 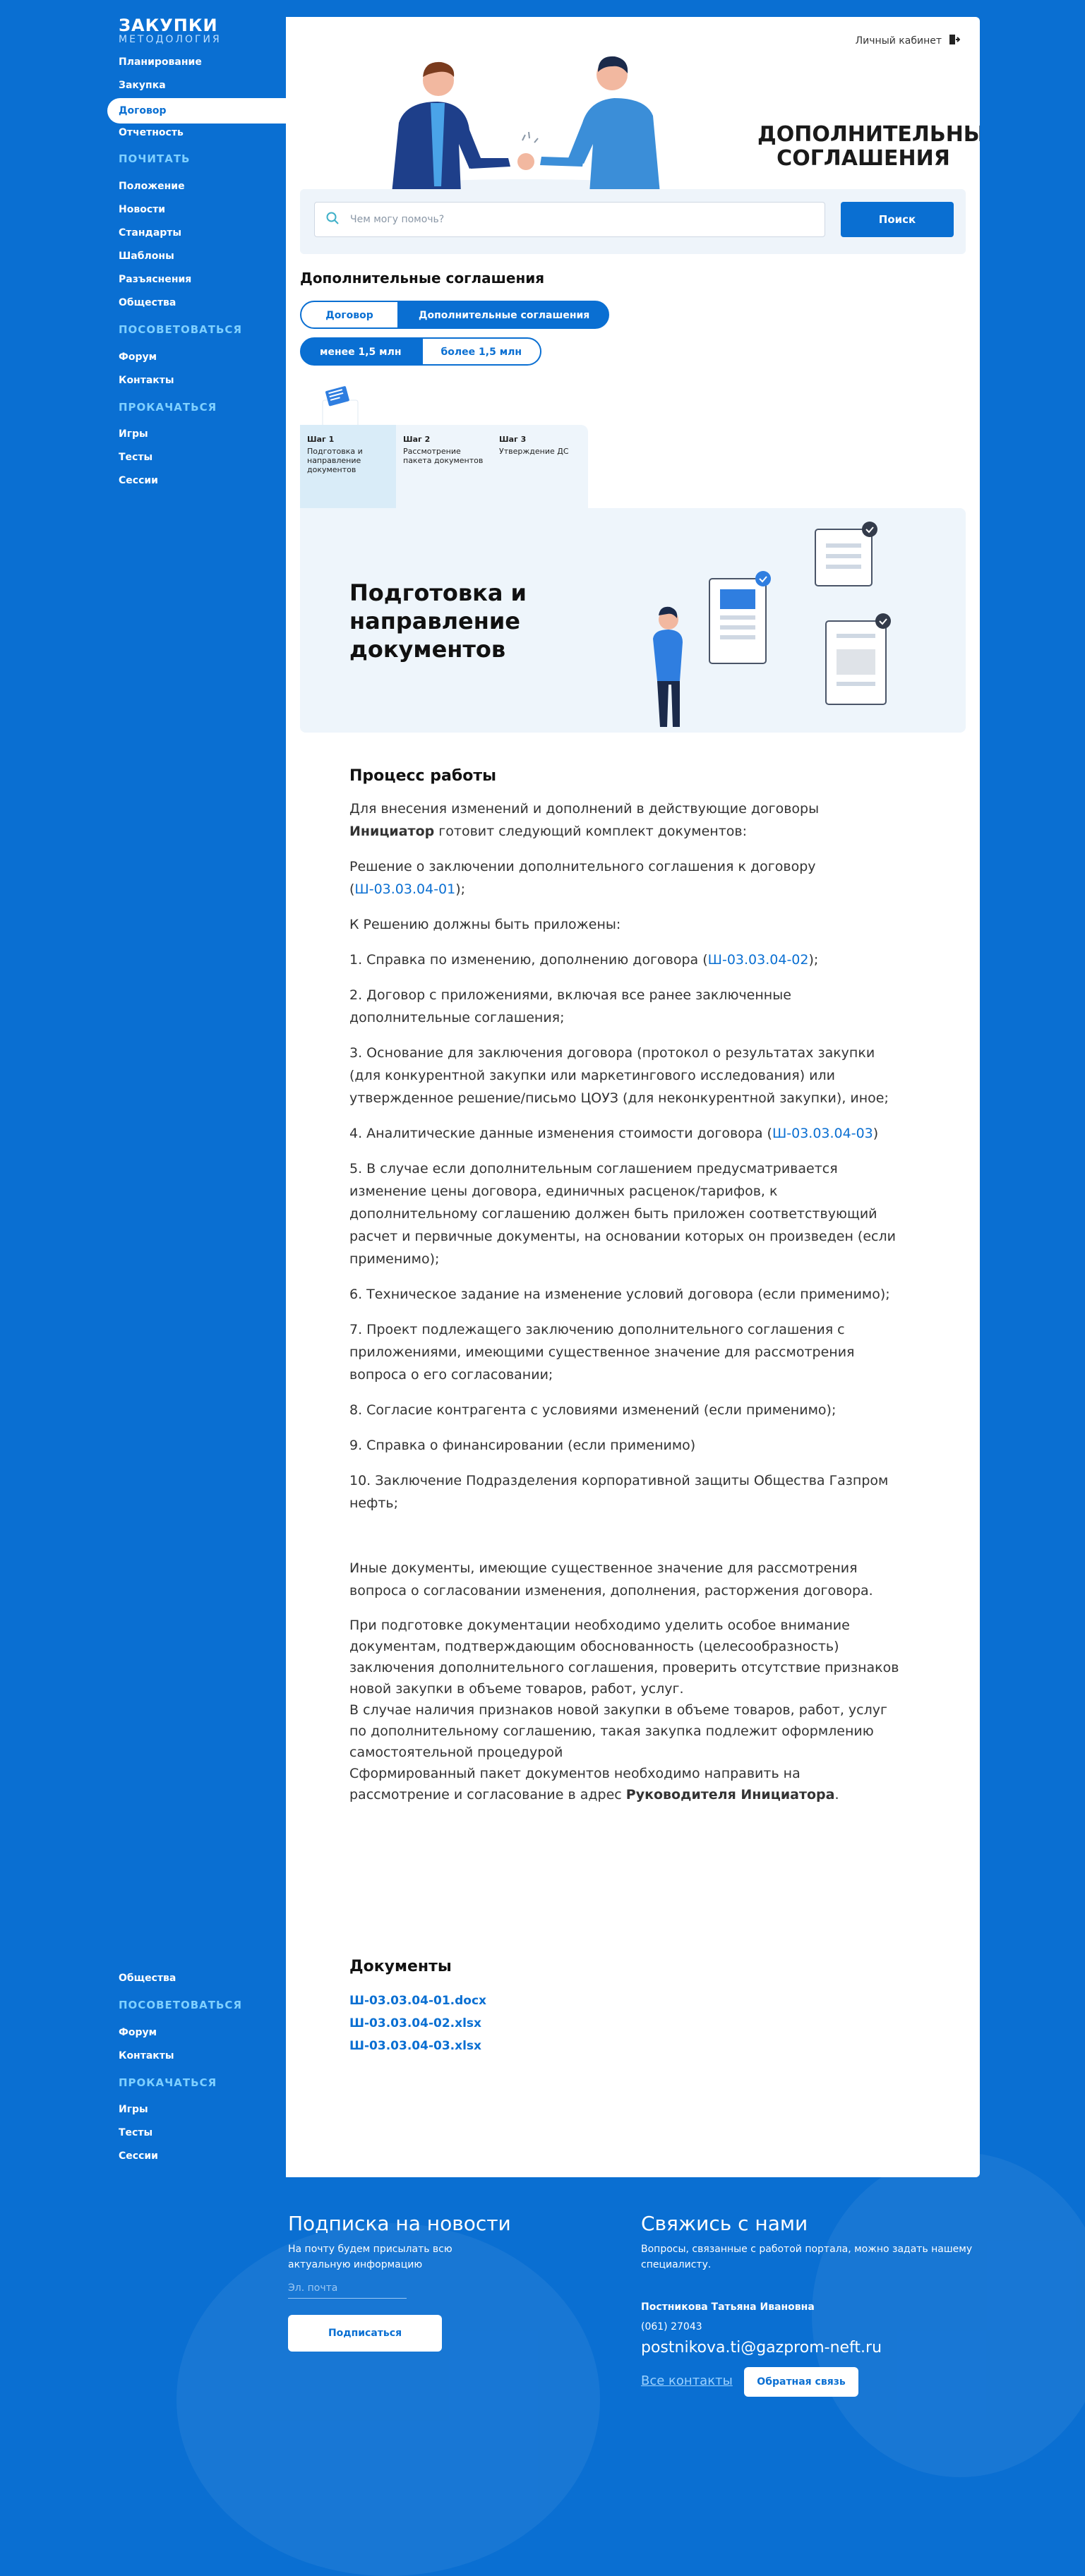 What do you see at coordinates (417, 2001) in the screenshot?
I see `document-link: Ш-03.03.04-01.docx` at bounding box center [417, 2001].